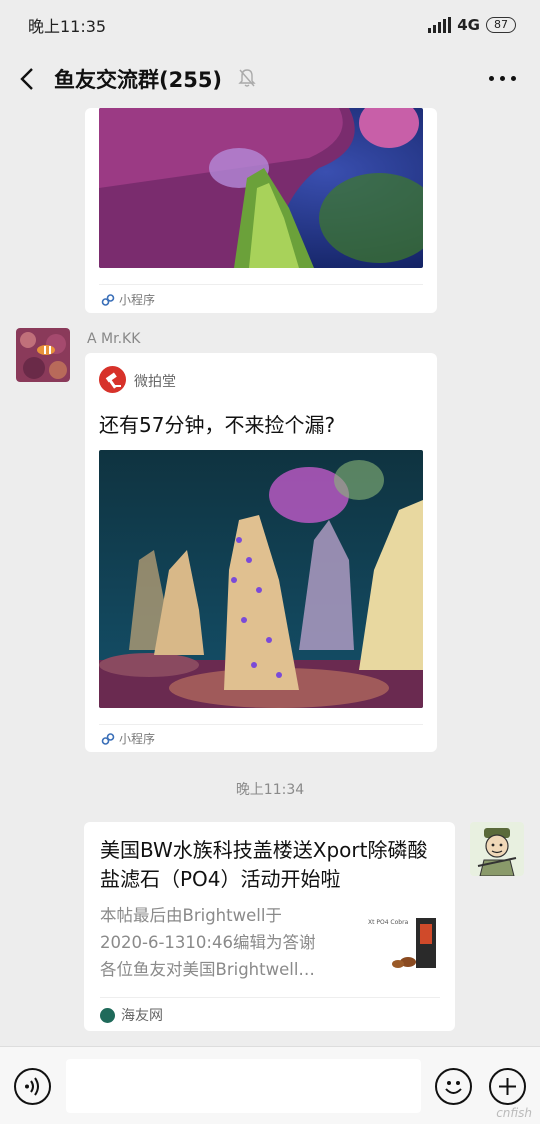 This screenshot has height=1124, width=540. What do you see at coordinates (155, 382) in the screenshot?
I see `app-name: 微拍堂` at bounding box center [155, 382].